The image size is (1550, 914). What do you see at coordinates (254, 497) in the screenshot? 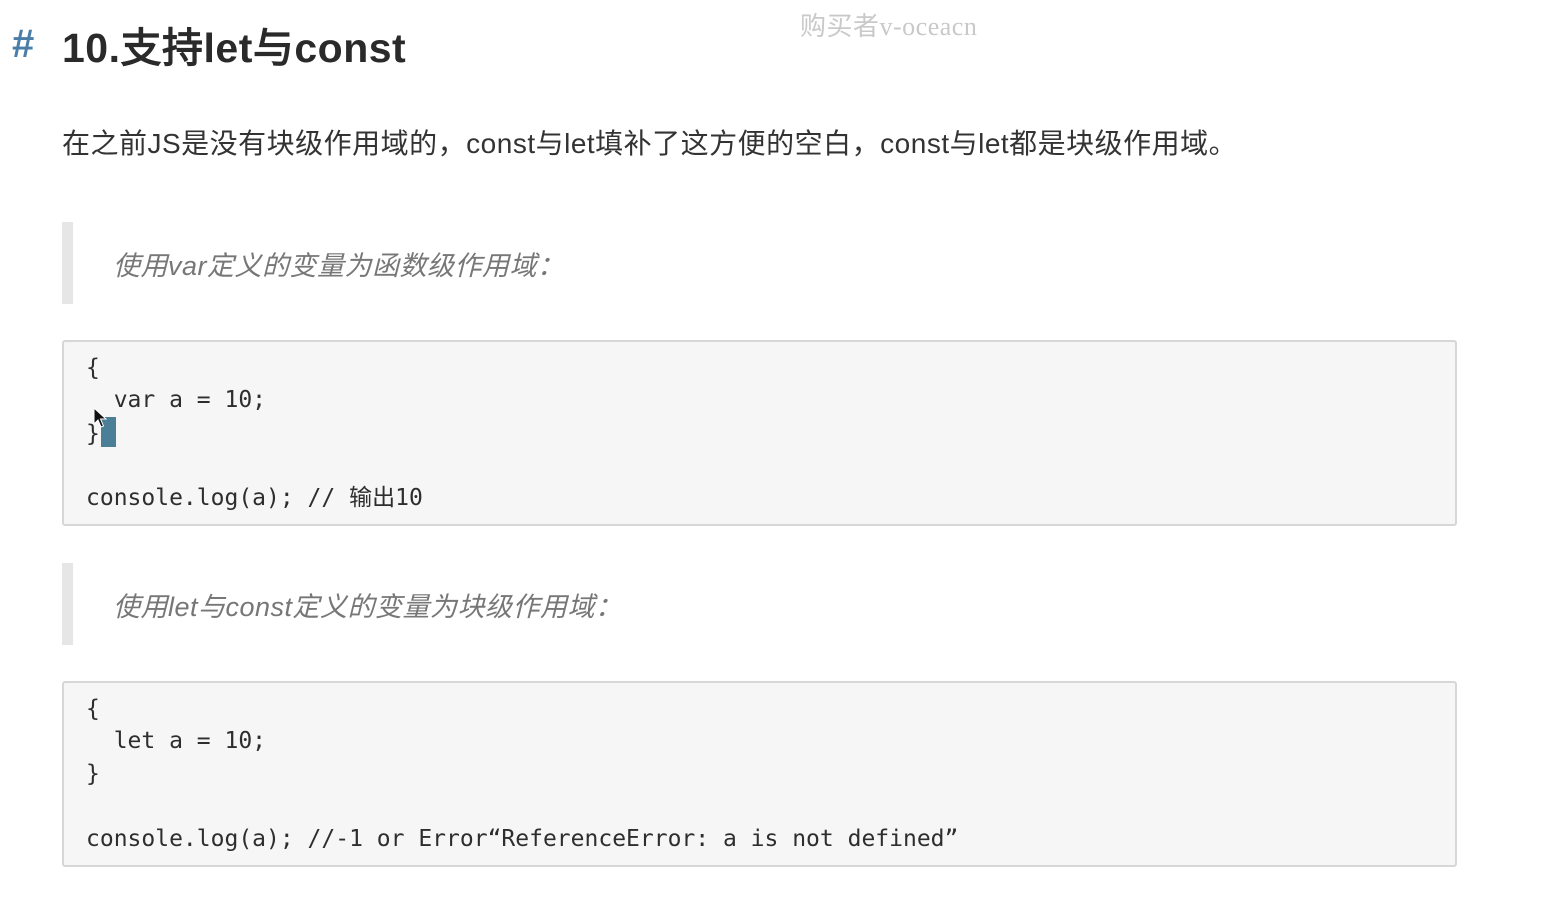
I see `code-line: console.log(a); // 输出10` at bounding box center [254, 497].